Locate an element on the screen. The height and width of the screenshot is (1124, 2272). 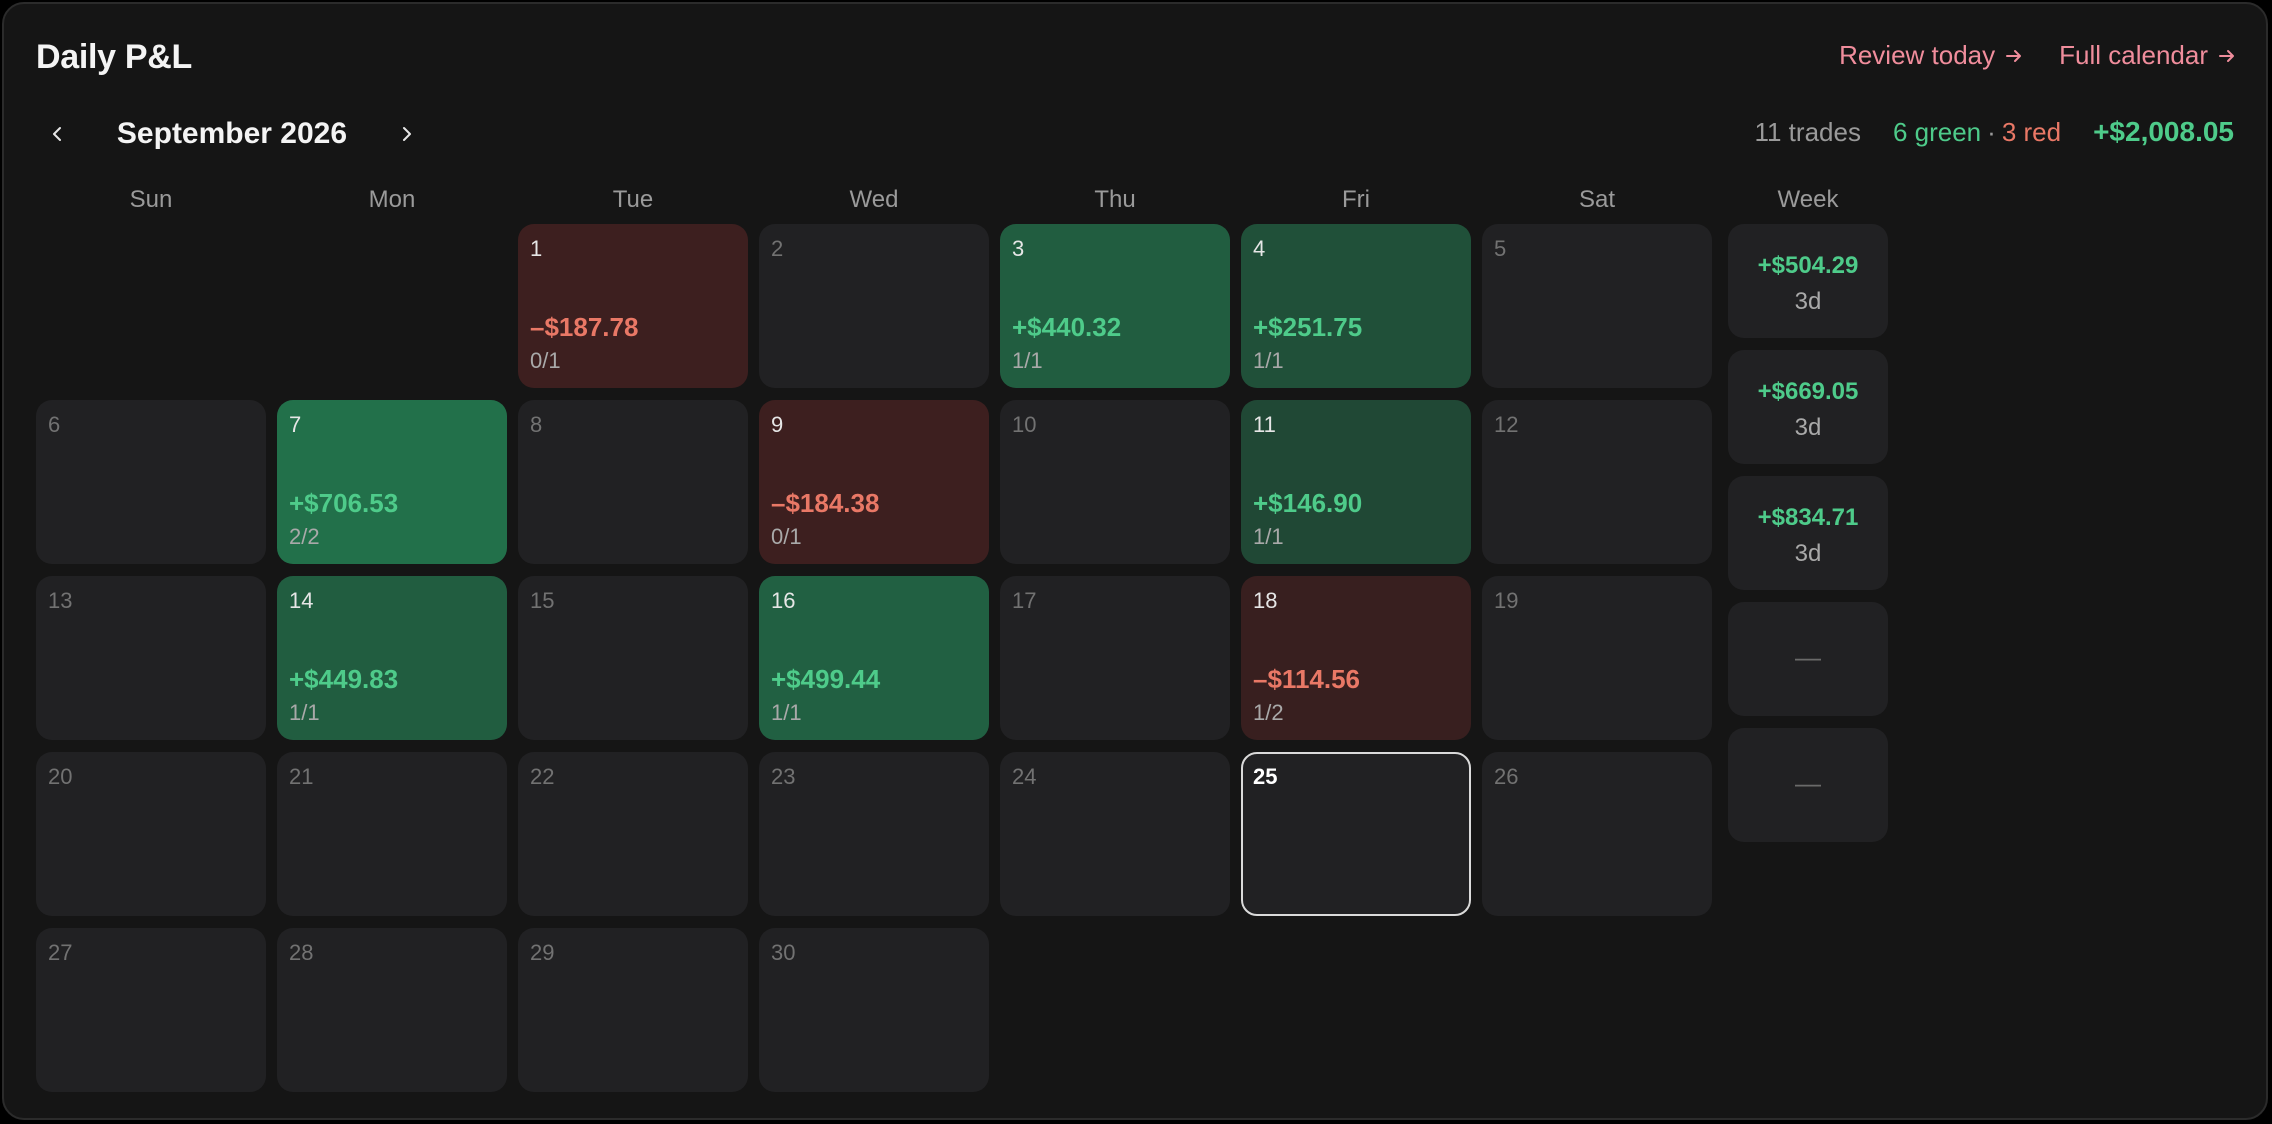
panel-title: Daily P&L is located at coordinates (114, 57).